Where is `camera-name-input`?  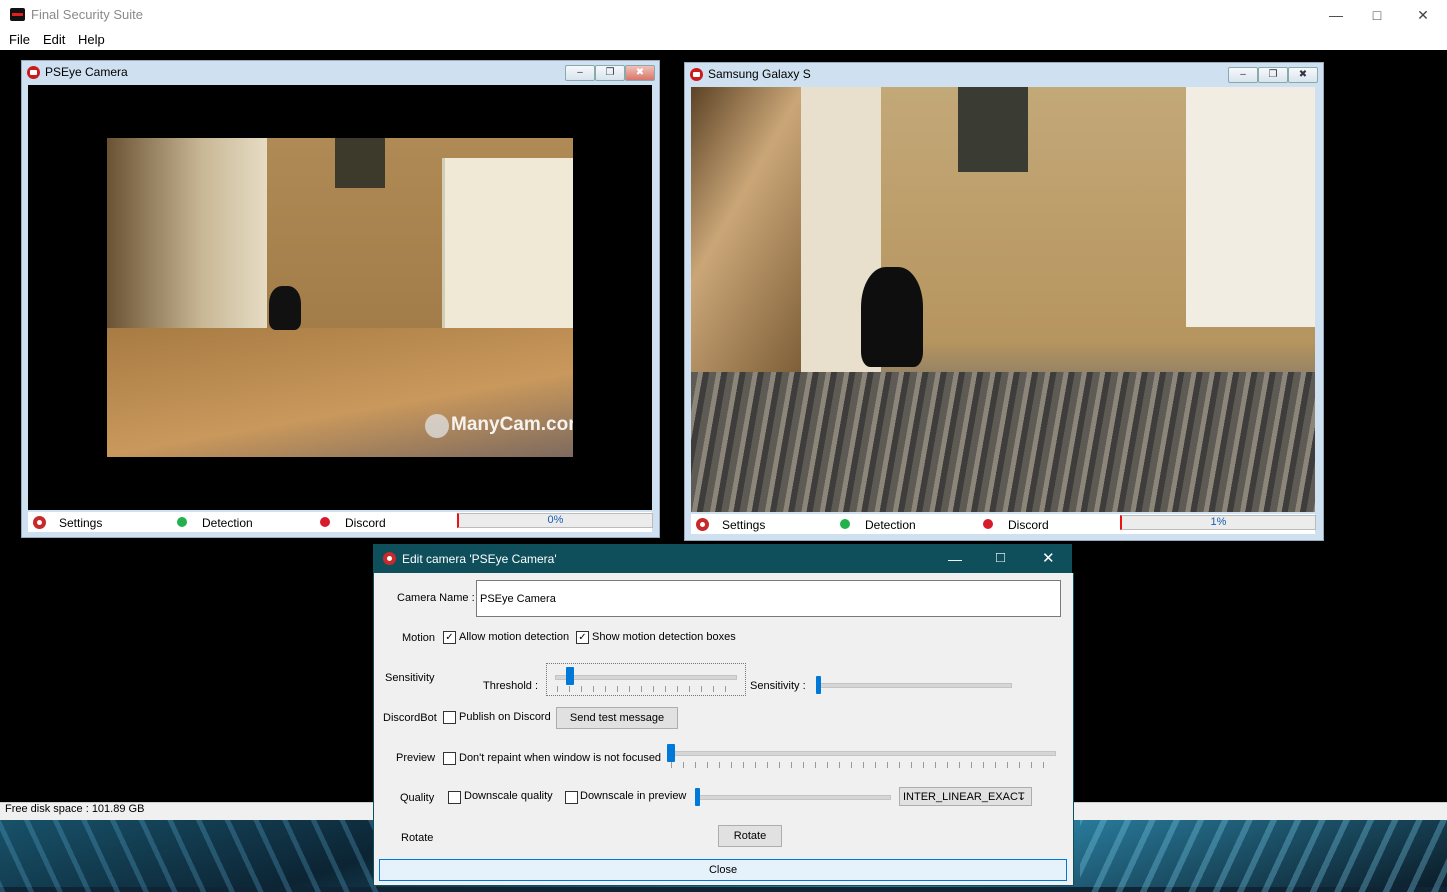
camera-name-input is located at coordinates (768, 598).